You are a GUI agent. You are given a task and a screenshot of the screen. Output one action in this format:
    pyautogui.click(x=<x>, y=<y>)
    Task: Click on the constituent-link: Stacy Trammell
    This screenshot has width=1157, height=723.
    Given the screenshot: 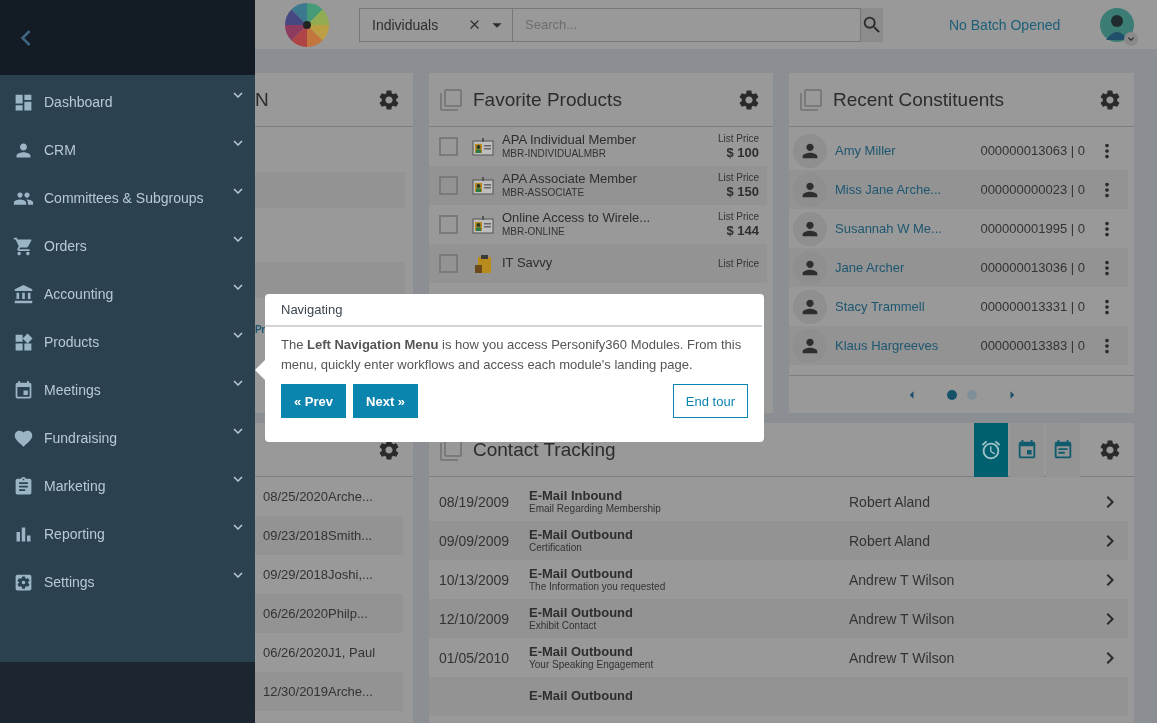 What is the action you would take?
    pyautogui.click(x=897, y=306)
    